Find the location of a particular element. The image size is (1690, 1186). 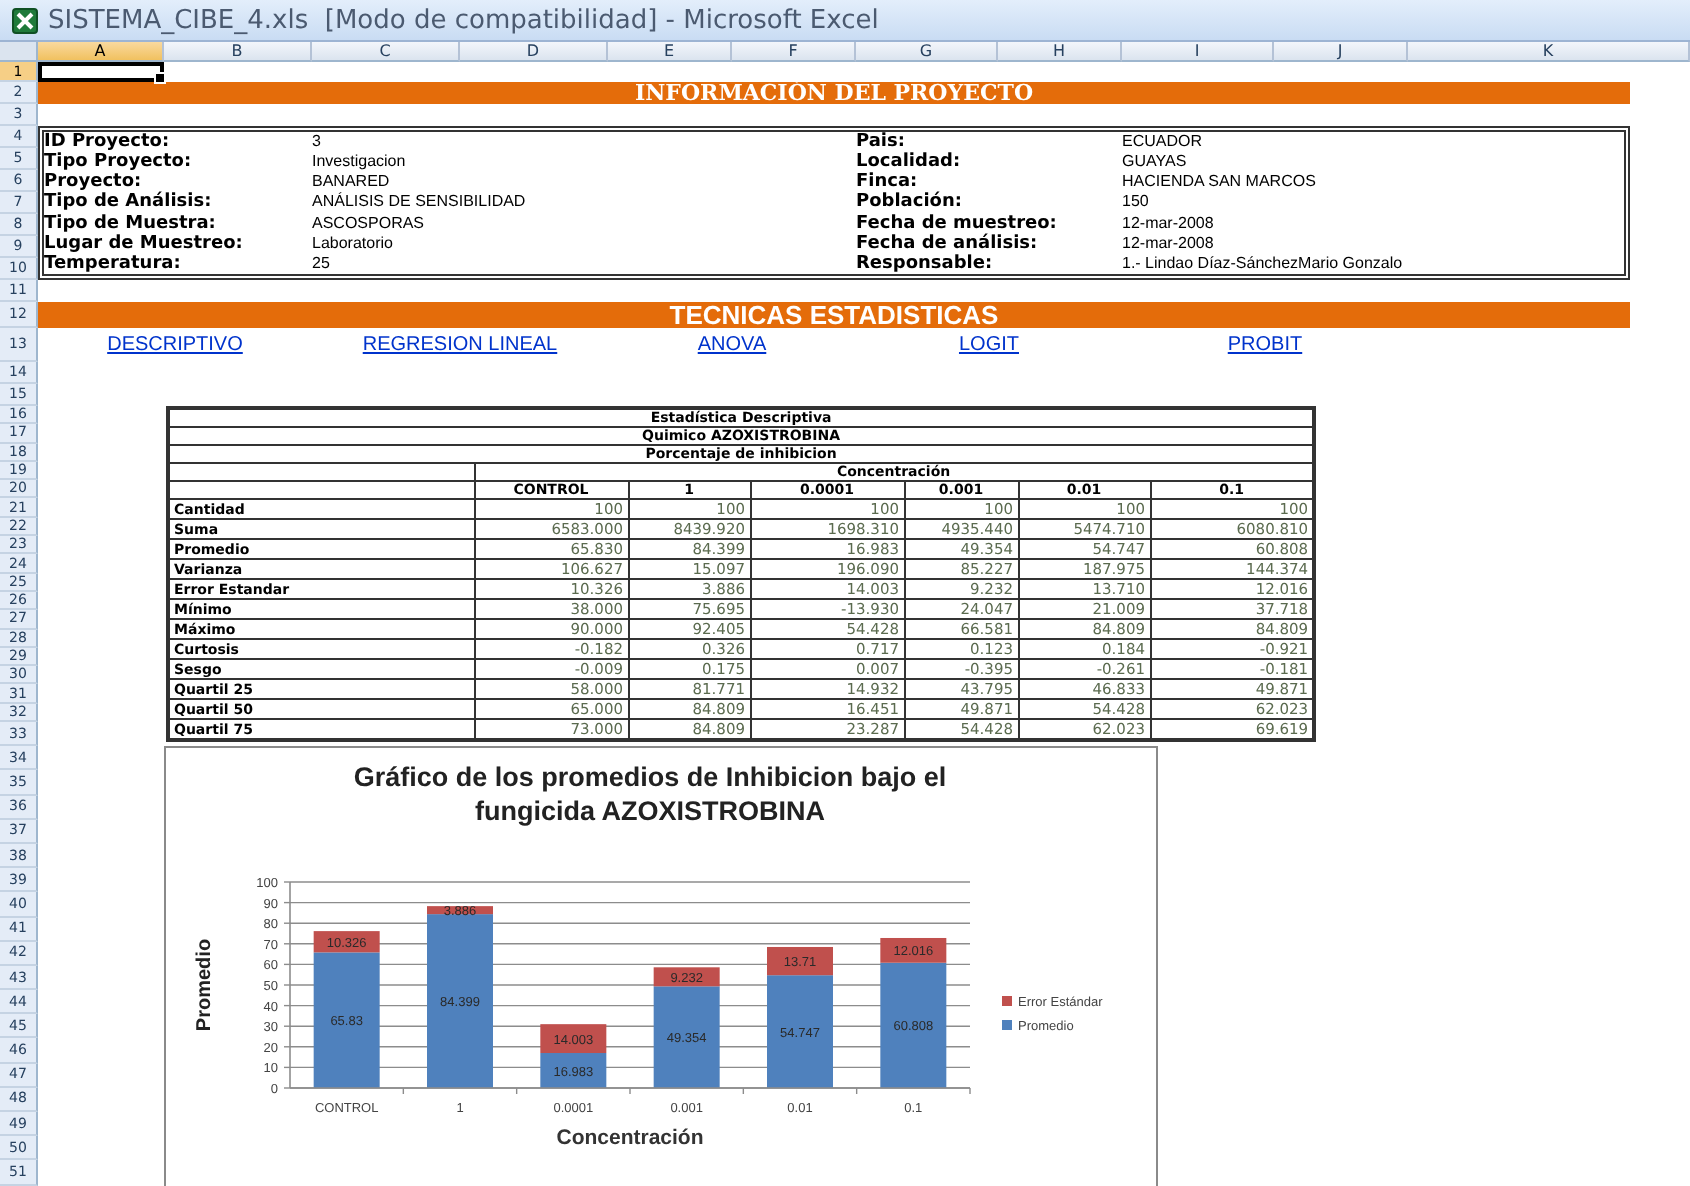

field-label: Tipo de Análisis: is located at coordinates (129, 202).